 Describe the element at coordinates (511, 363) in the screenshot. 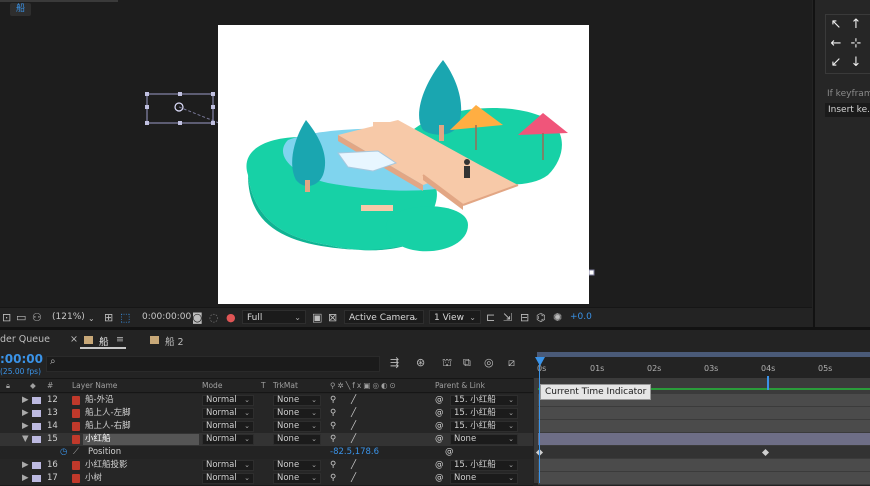

I see `graph-editor-icon: ⧄` at that location.